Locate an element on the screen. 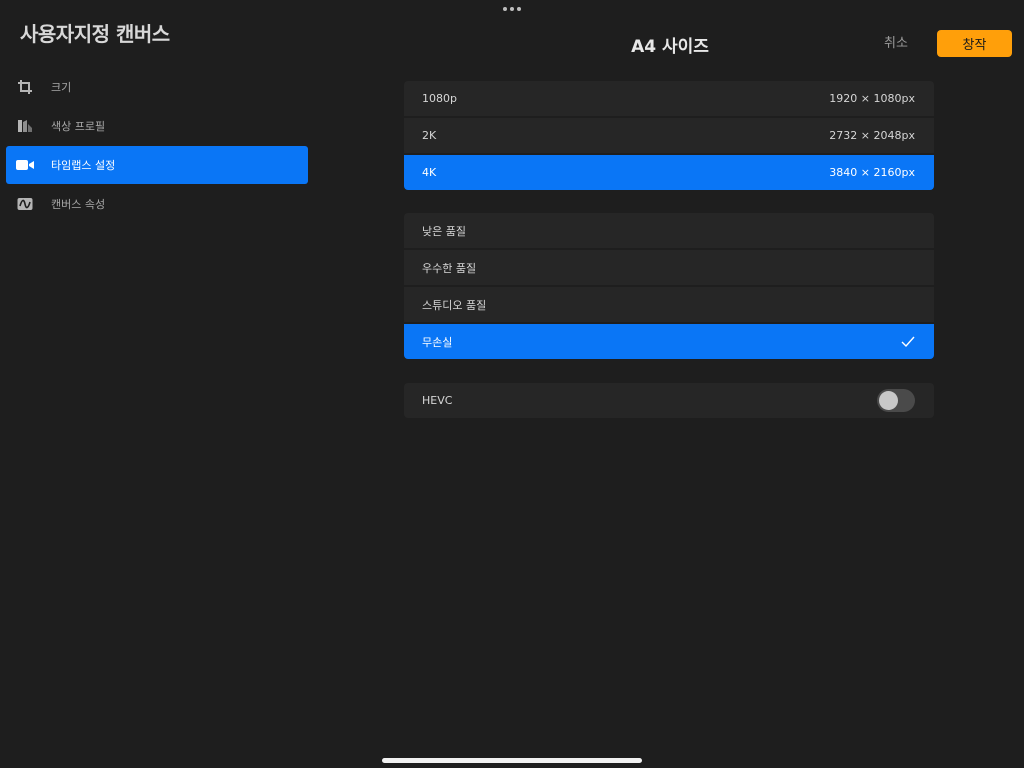  sidebar-item-timelapse-settings: 타임랩스 설정 is located at coordinates (157, 165).